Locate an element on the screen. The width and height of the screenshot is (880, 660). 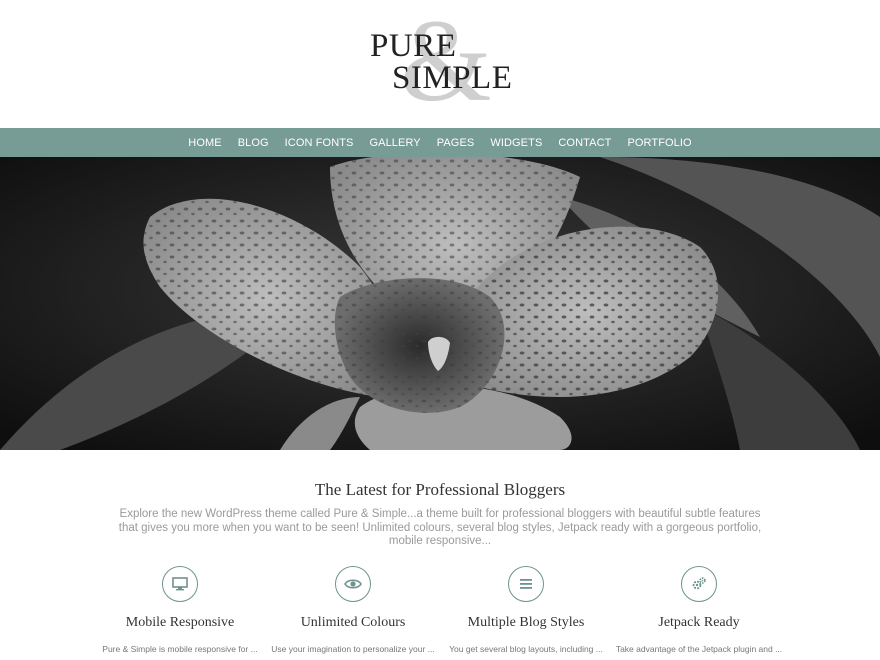
nav-icon-fonts: ICON FONTS is located at coordinates (319, 143).